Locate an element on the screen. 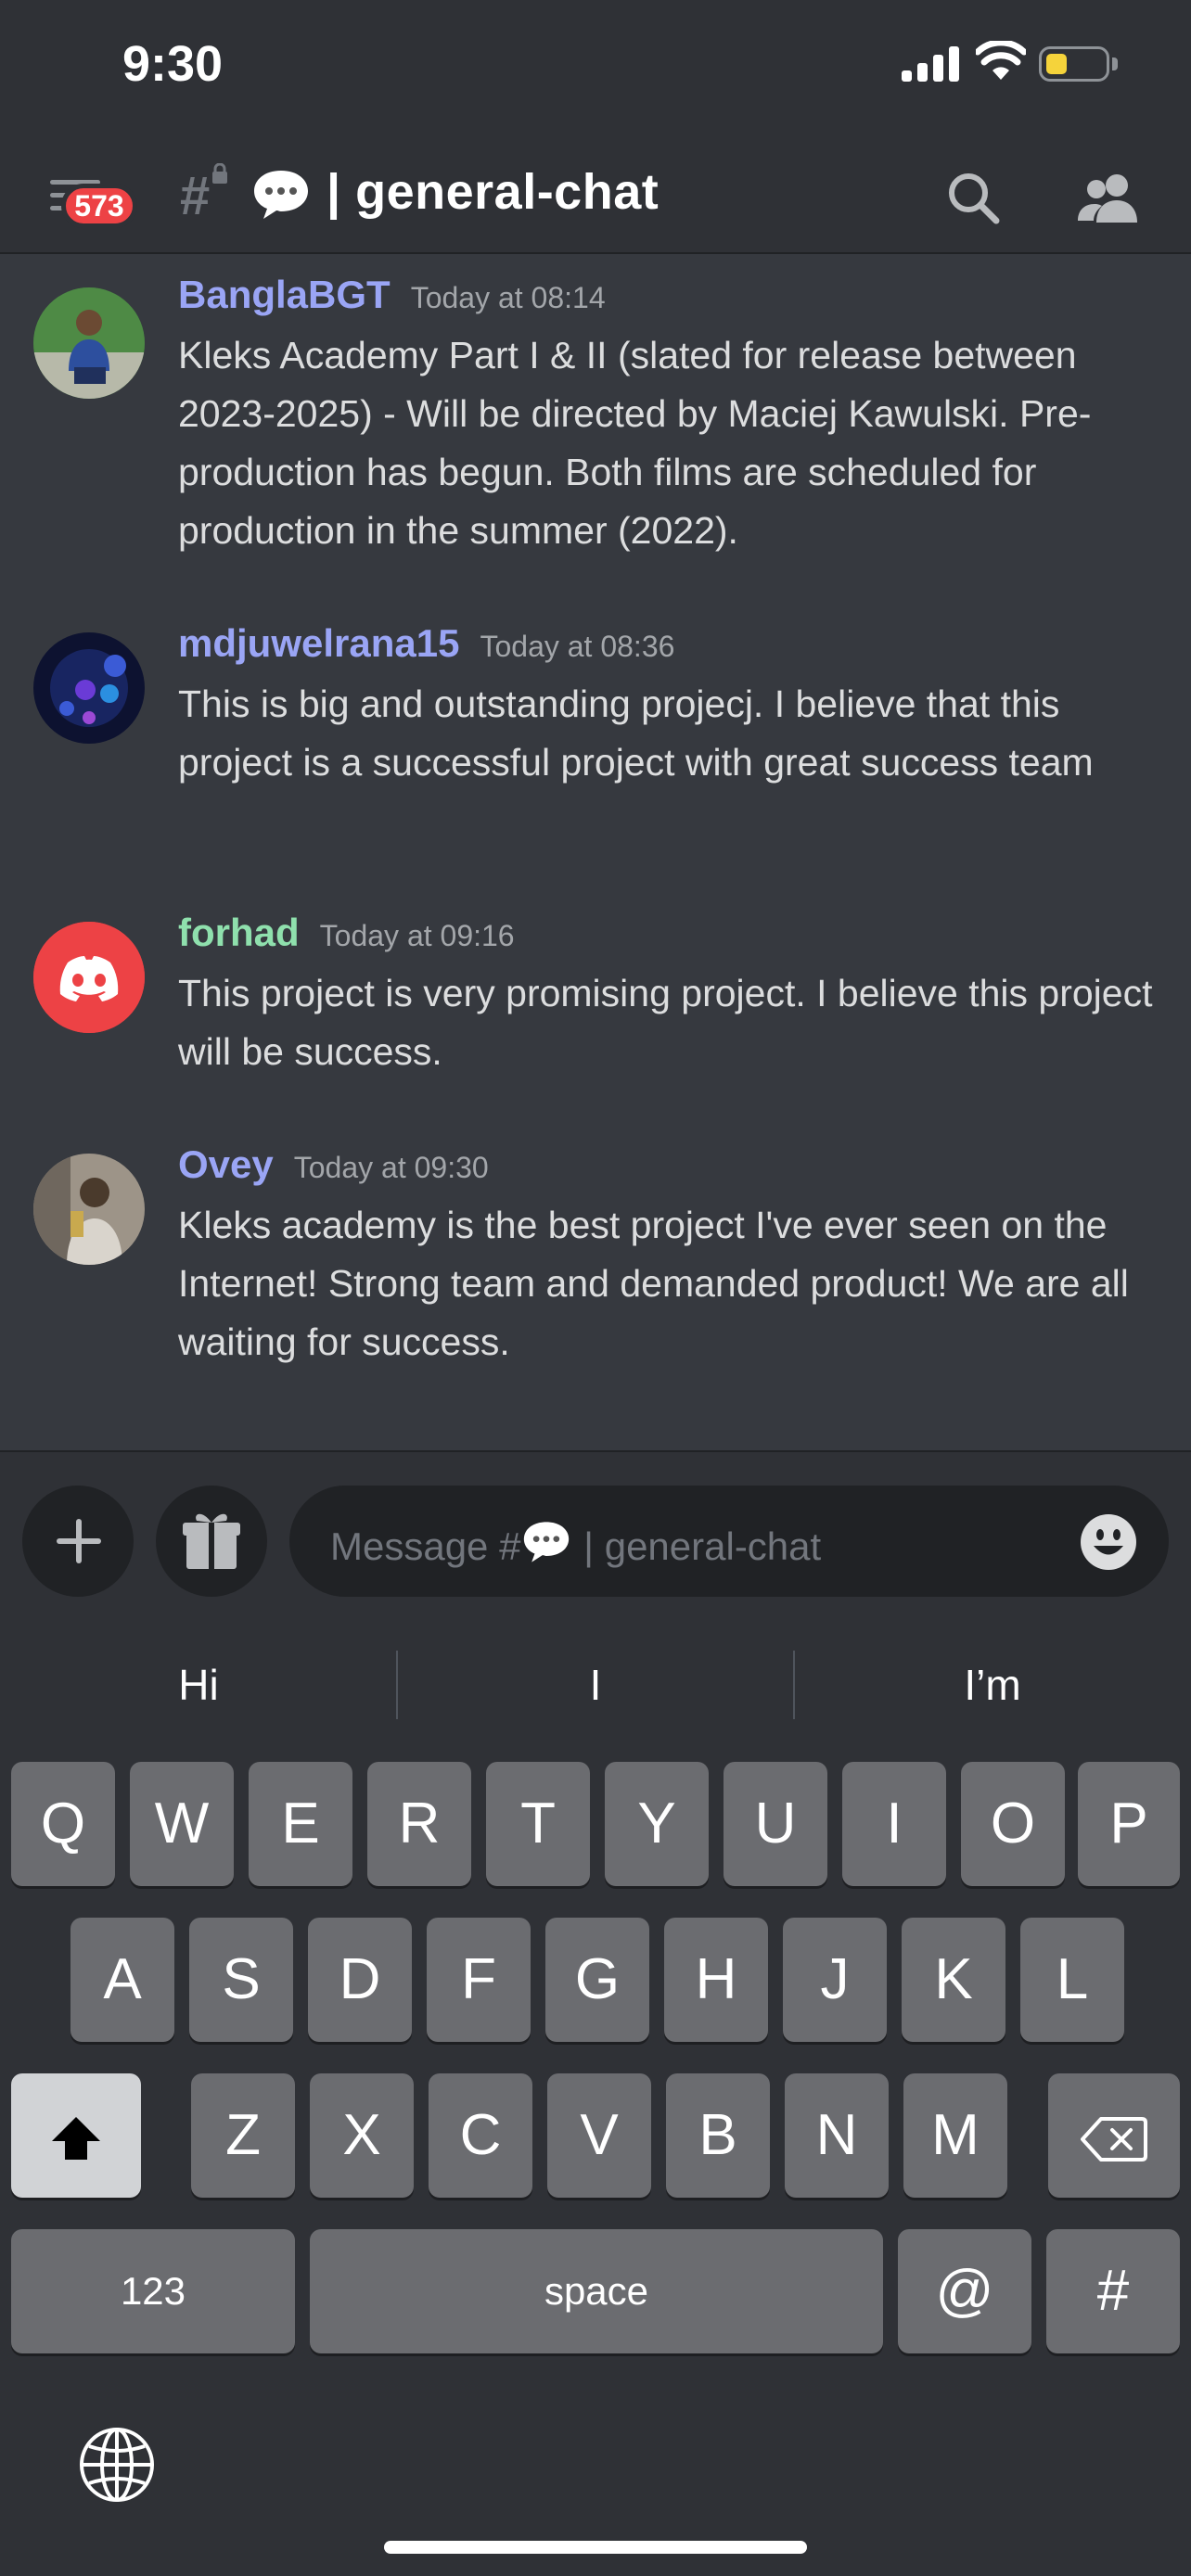 The height and width of the screenshot is (2576, 1191). composer-bar: Message # | general-chat is located at coordinates (595, 1538).